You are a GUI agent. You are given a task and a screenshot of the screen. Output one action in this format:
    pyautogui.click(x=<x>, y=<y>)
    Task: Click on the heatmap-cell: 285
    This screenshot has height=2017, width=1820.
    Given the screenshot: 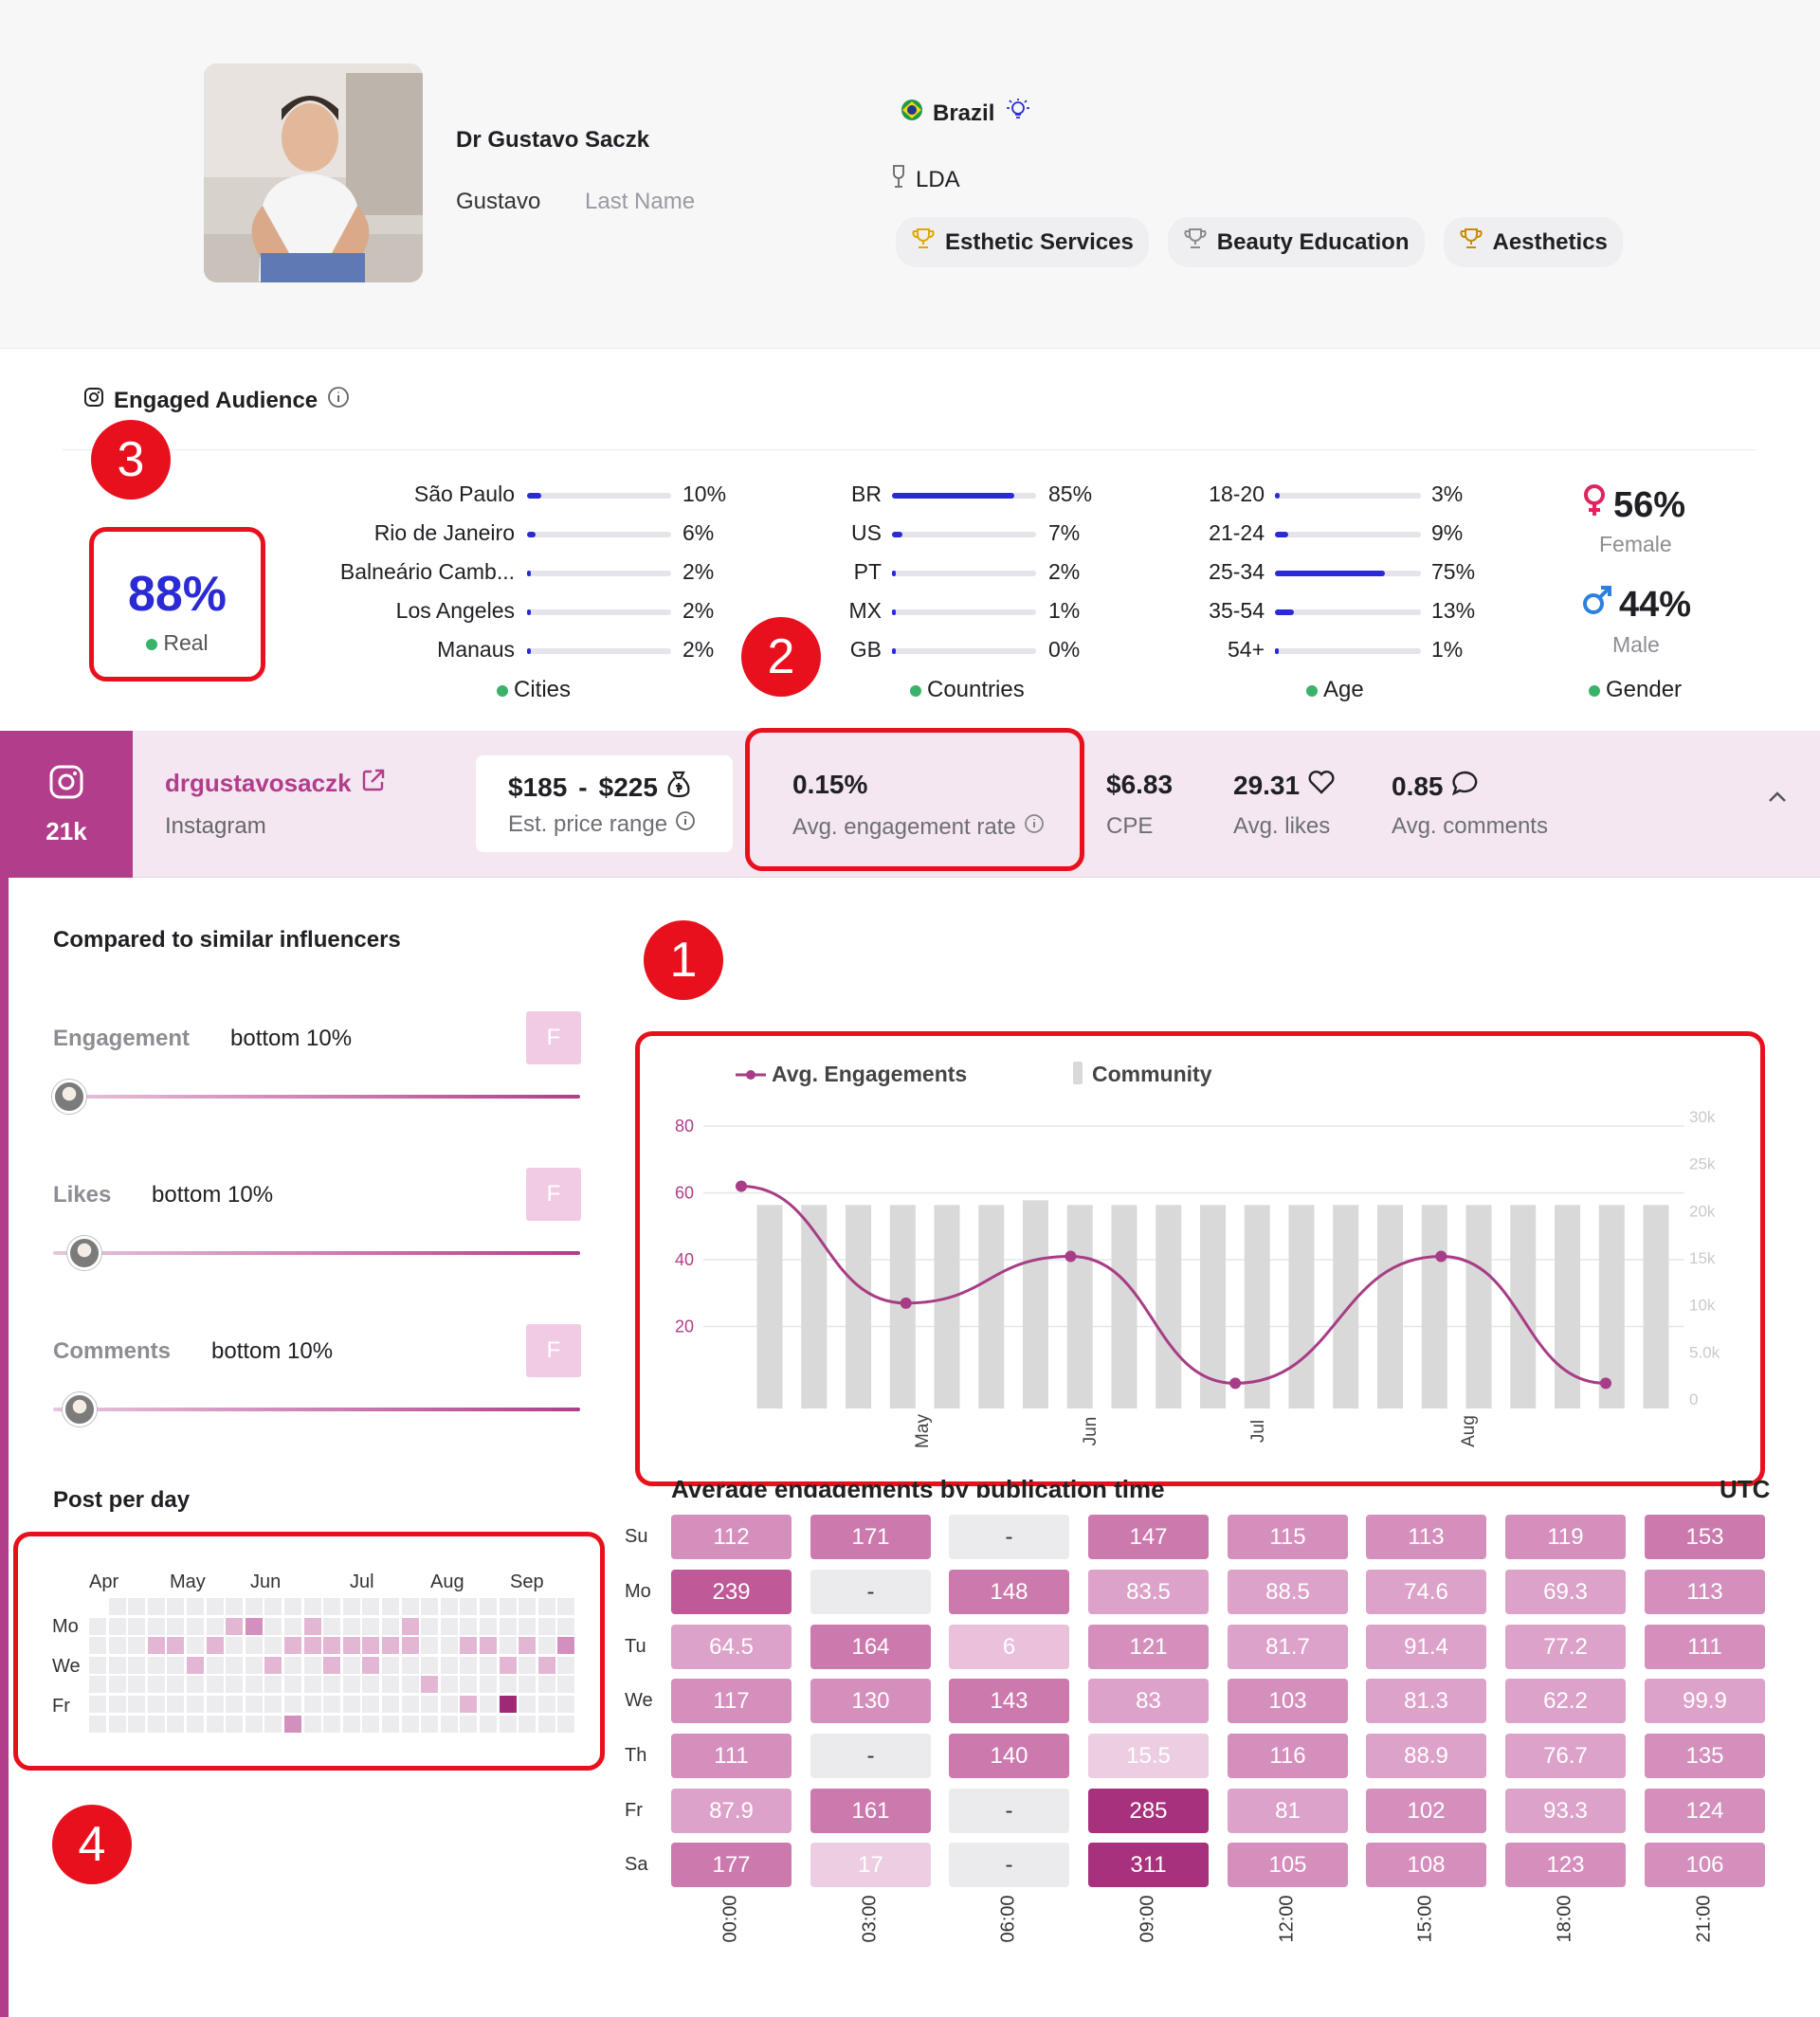 What is the action you would take?
    pyautogui.click(x=1148, y=1811)
    